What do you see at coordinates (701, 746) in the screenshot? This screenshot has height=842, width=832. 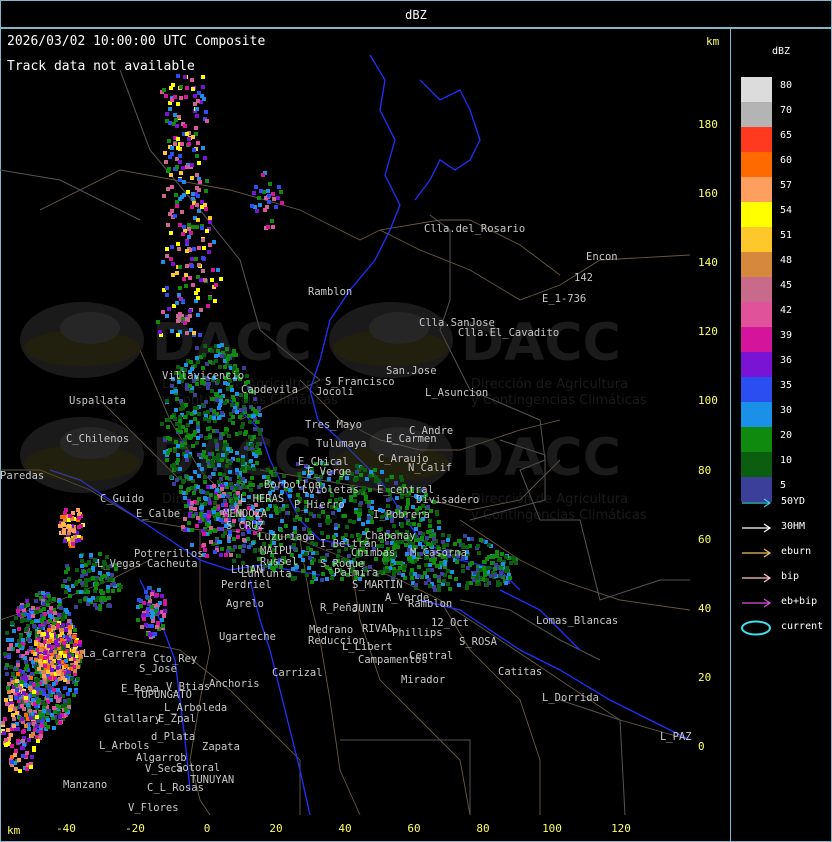 I see `y-tick: 0` at bounding box center [701, 746].